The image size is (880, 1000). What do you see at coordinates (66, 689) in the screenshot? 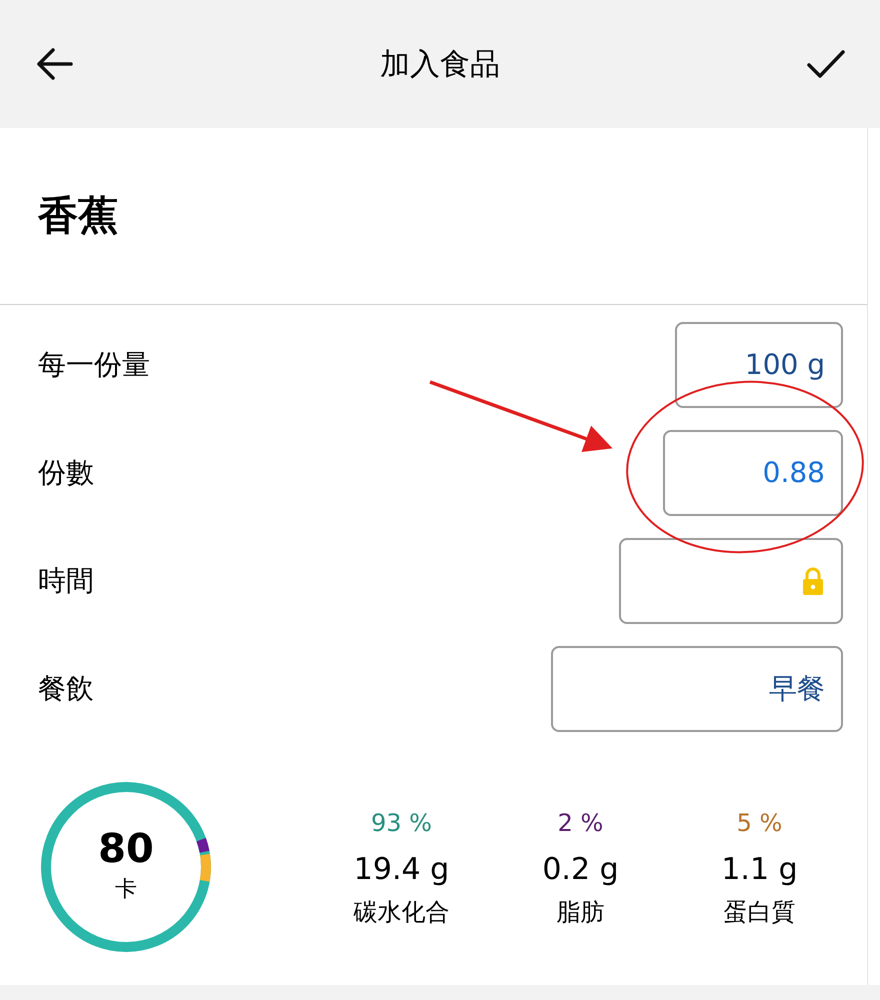
I see `field-label: 餐飲` at bounding box center [66, 689].